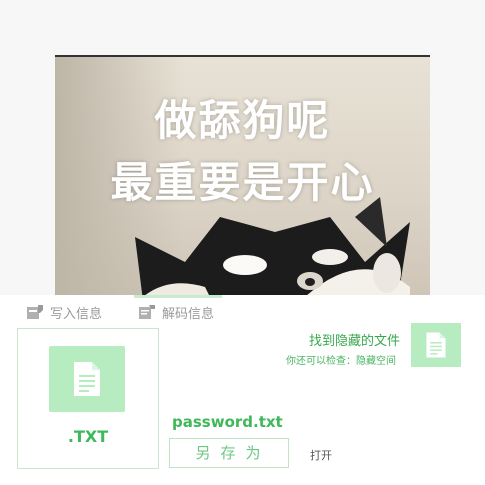  Describe the element at coordinates (88, 436) in the screenshot. I see `file-extension: .TXT` at that location.